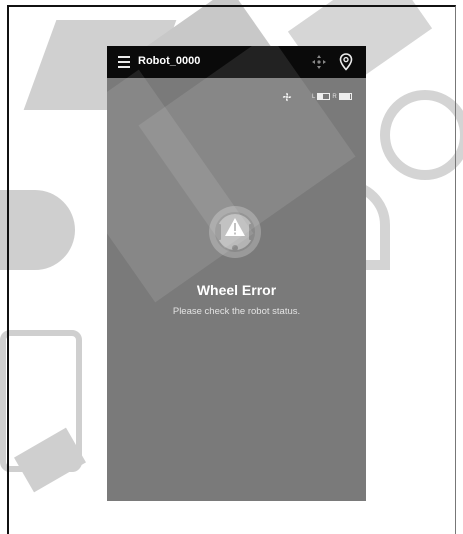 The image size is (463, 534). I want to click on location-pin-icon, so click(346, 62).